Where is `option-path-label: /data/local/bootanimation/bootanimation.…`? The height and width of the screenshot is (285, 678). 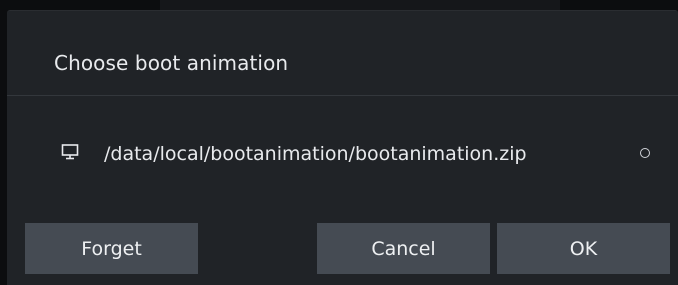
option-path-label: /data/local/bootanimation/bootanimation.… is located at coordinates (315, 154).